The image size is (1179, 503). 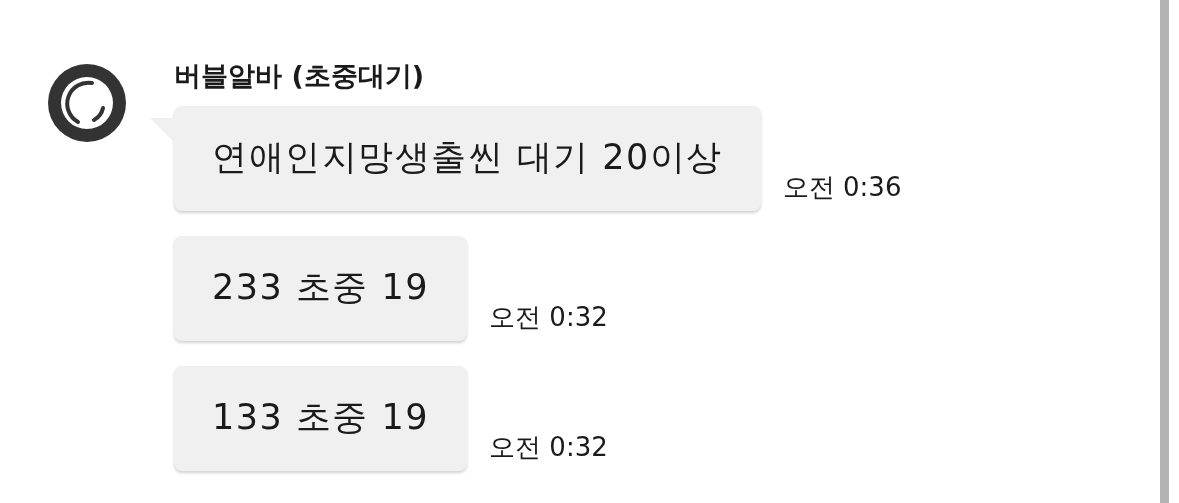 I want to click on message-bubble: 133 초중 19, so click(x=321, y=418).